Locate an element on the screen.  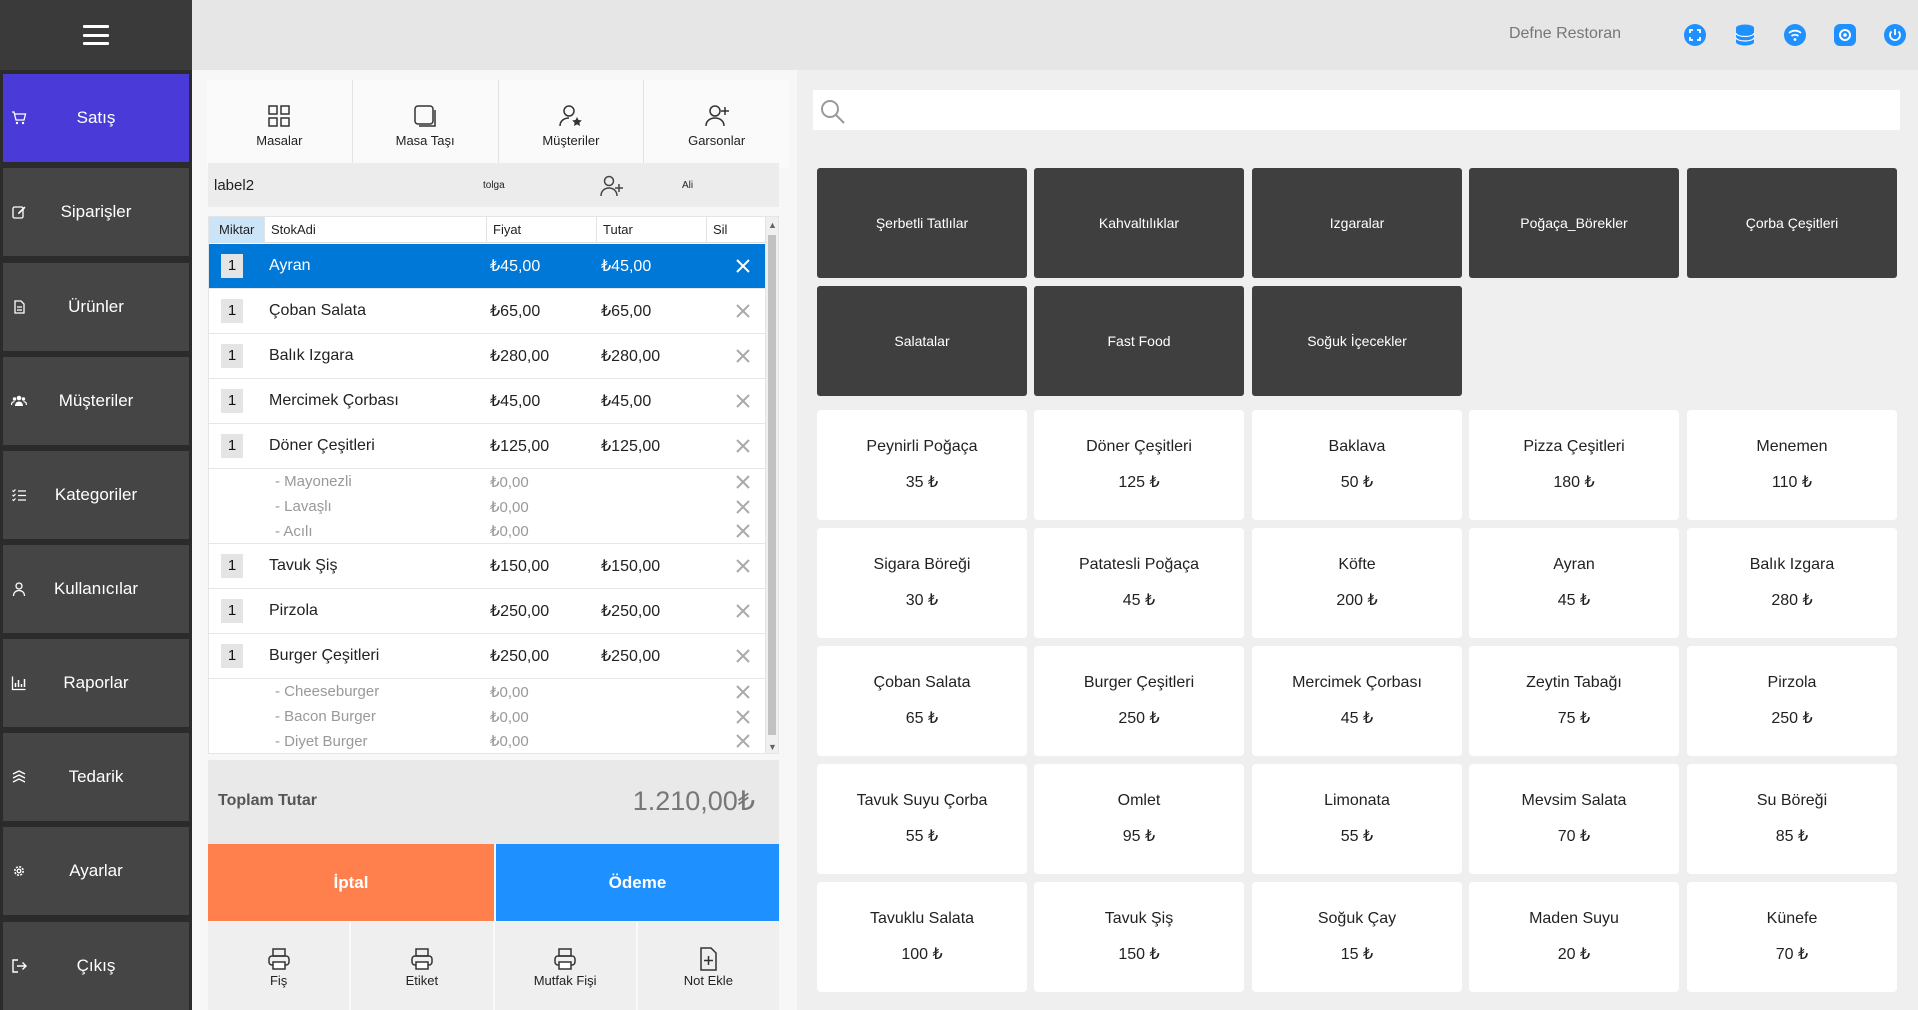
category-button: Şerbetli Tatlılar is located at coordinates (922, 223).